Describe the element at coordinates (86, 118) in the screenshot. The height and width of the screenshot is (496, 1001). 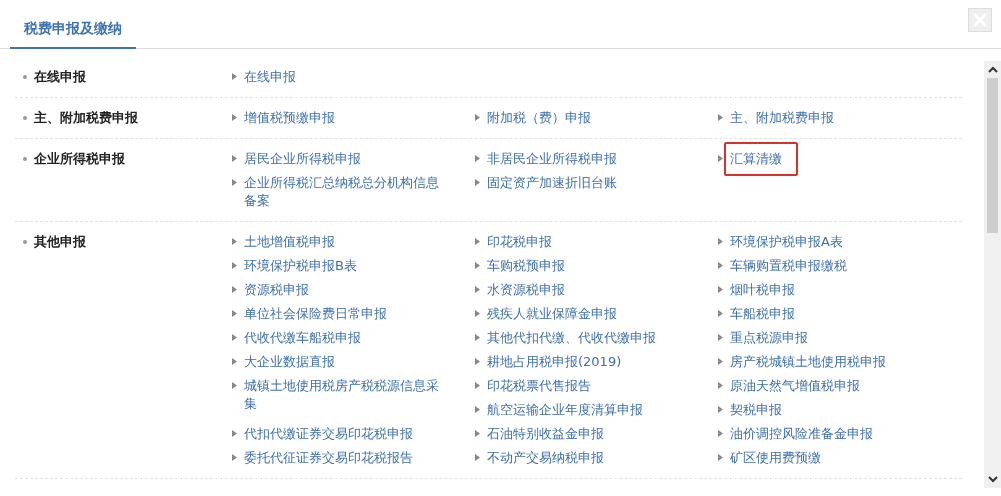
I see `section-label: 主、附加税费申报` at that location.